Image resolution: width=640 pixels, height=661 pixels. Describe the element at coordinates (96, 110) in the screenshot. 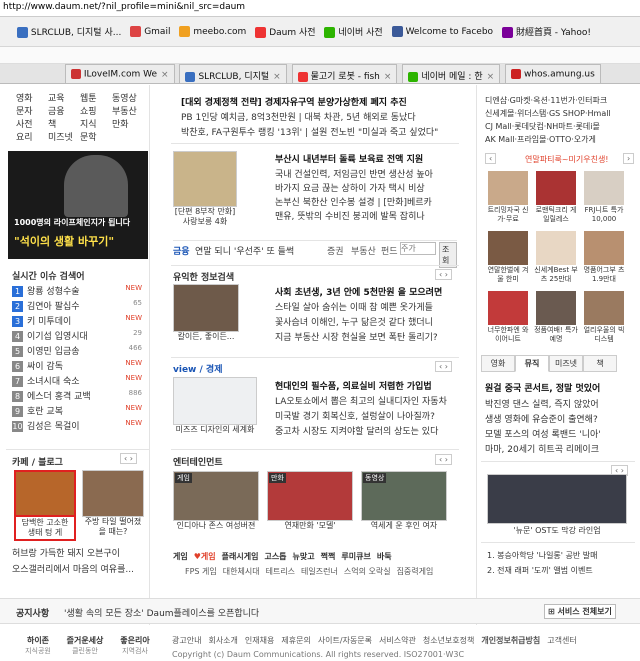

I see `menu-shopping: 쇼핑` at that location.